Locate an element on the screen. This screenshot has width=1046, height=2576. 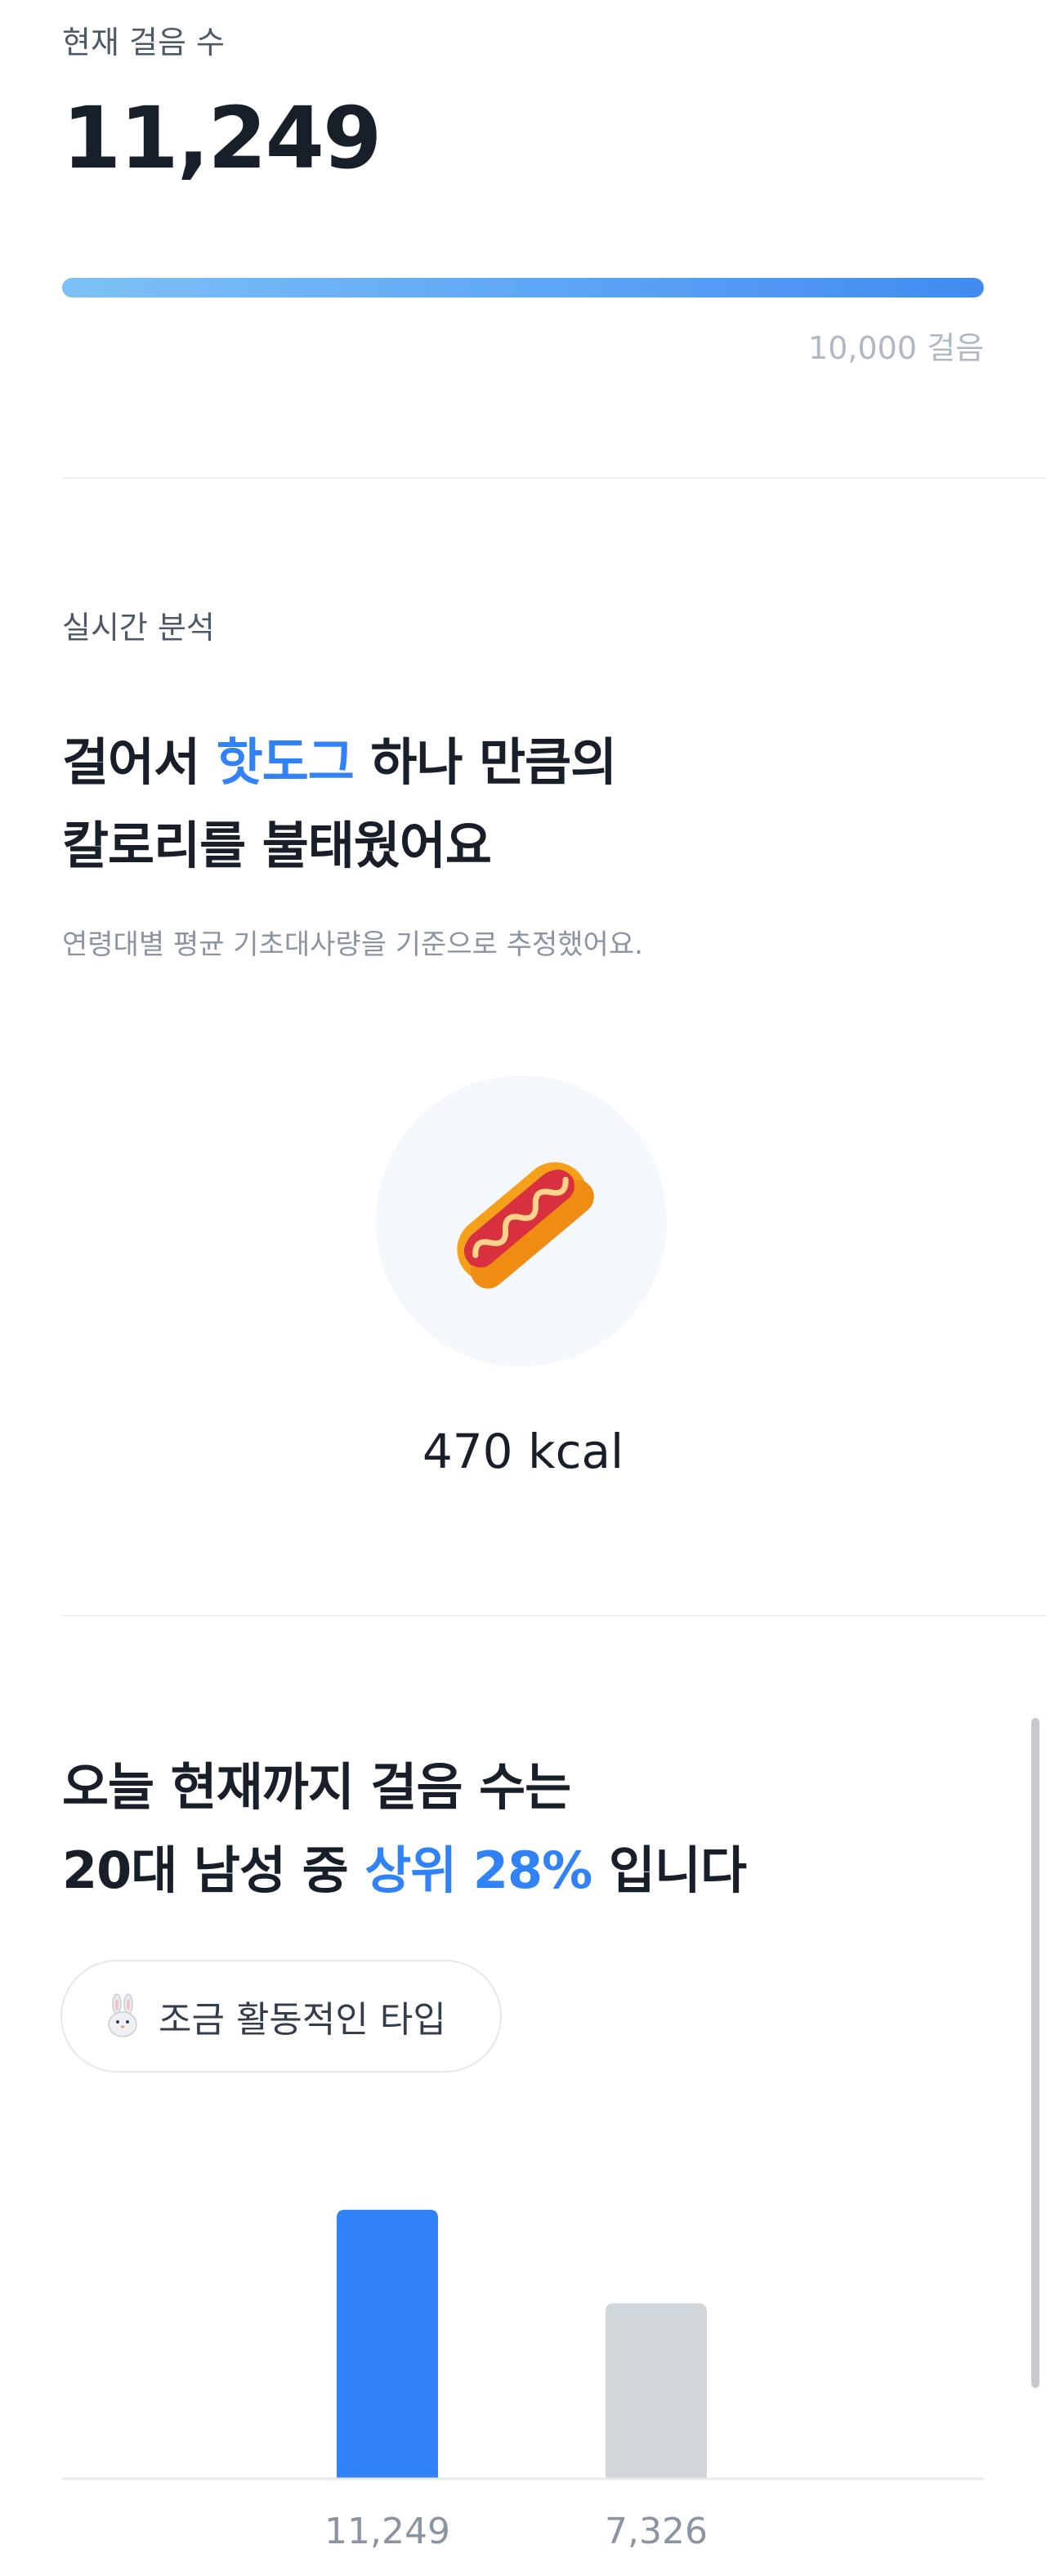
analysis-title-food: 핫도그 is located at coordinates (285, 762).